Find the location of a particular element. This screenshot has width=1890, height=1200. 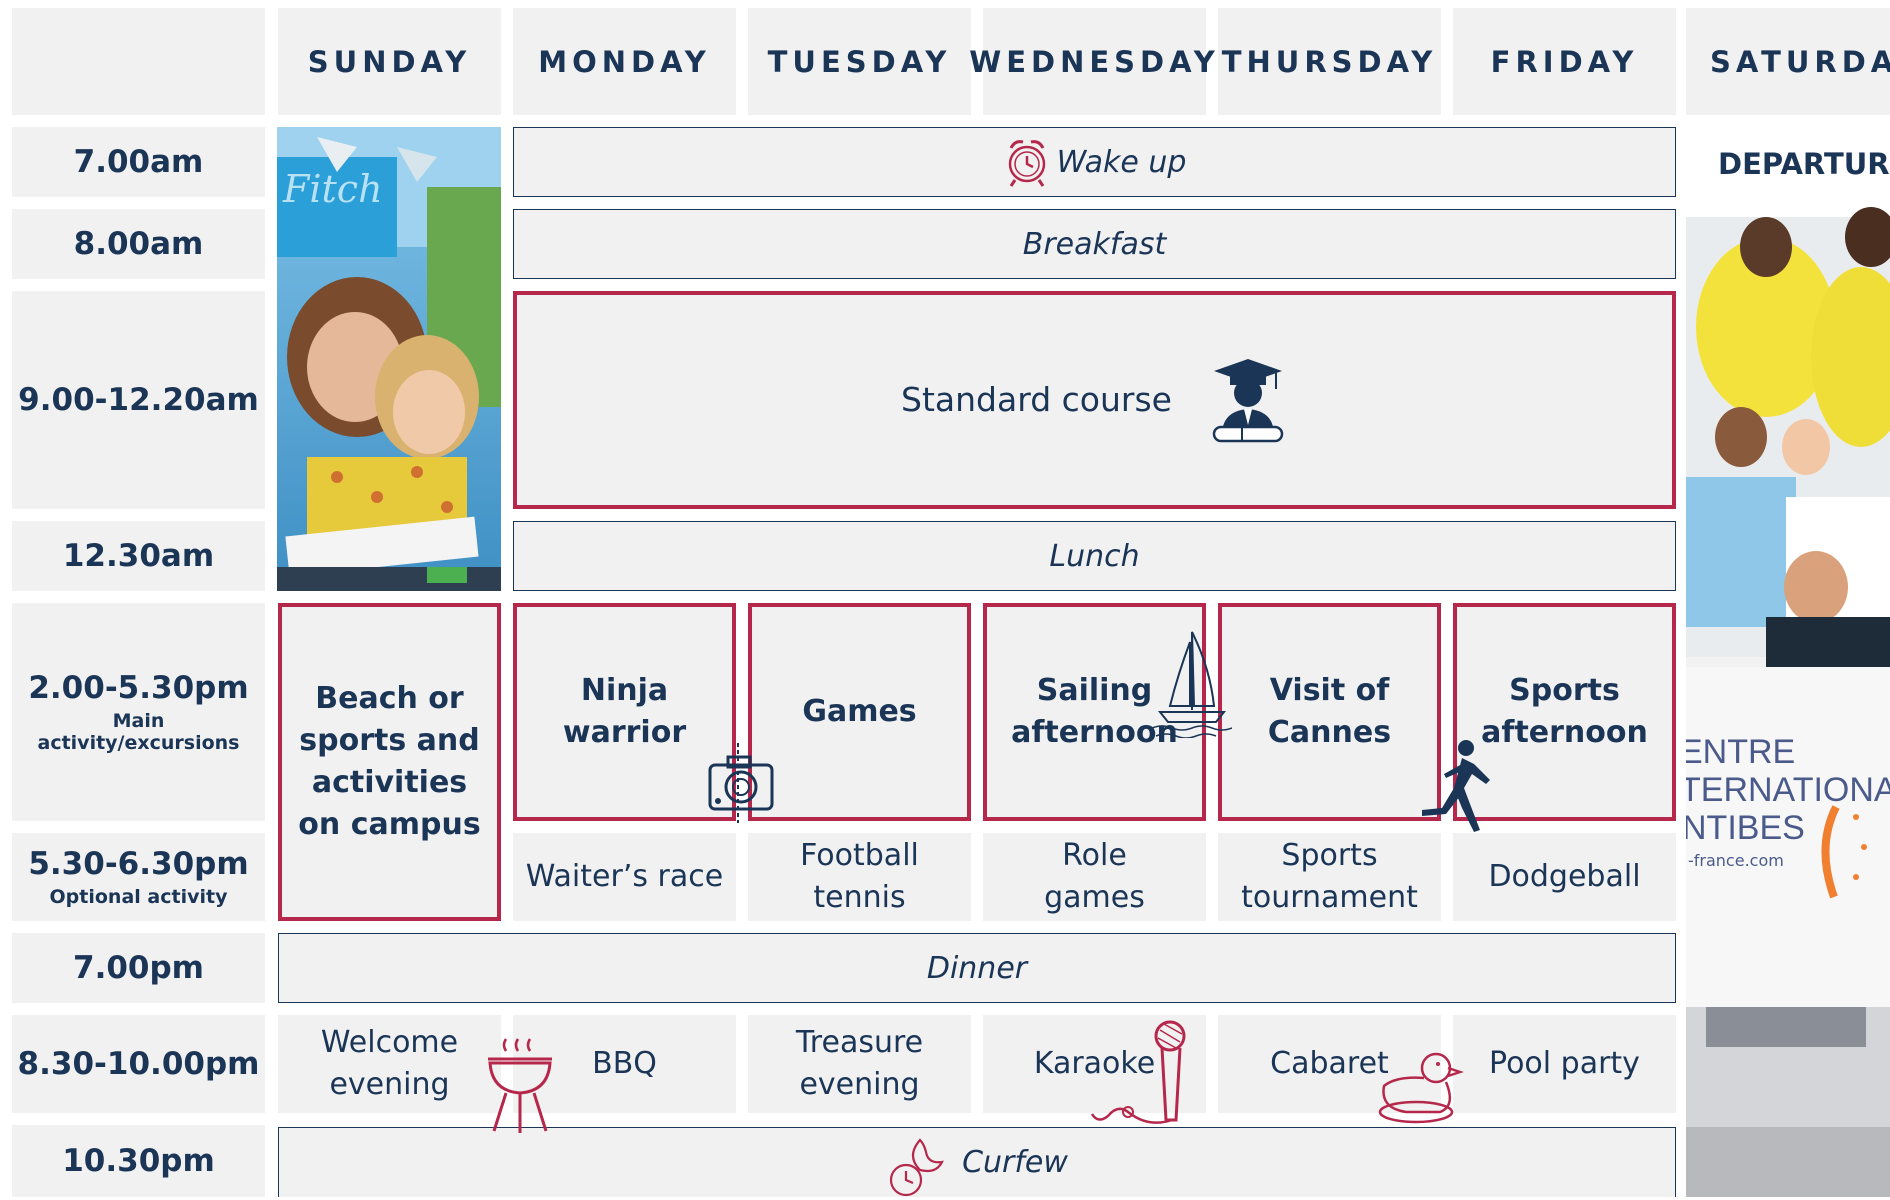

sunday-activity-label: Beach or sports and activities on campus is located at coordinates (389, 761).